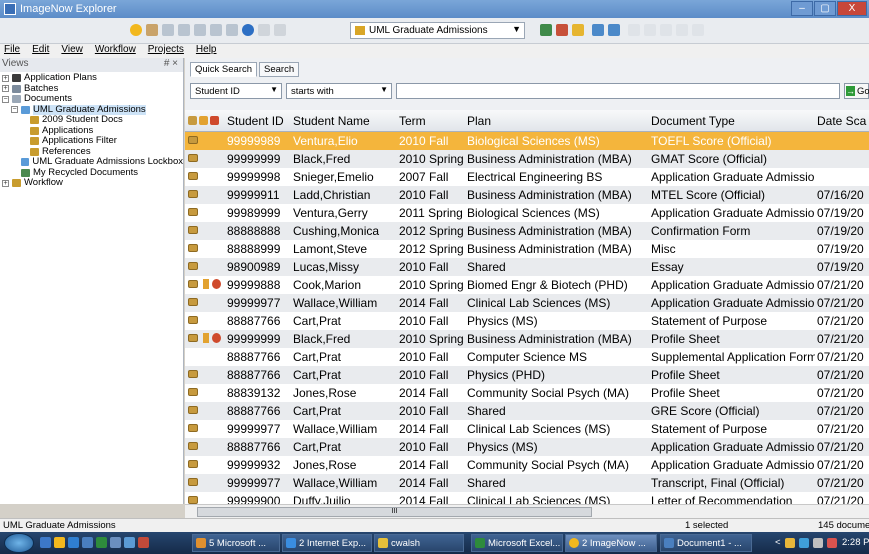 This screenshot has height=554, width=869. What do you see at coordinates (192, 120) in the screenshot?
I see `doc-column-icon` at bounding box center [192, 120].